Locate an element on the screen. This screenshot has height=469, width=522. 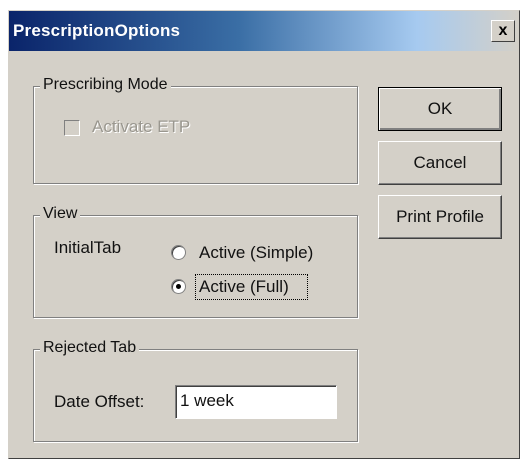
date-offset-label: Date Offset: is located at coordinates (99, 401).